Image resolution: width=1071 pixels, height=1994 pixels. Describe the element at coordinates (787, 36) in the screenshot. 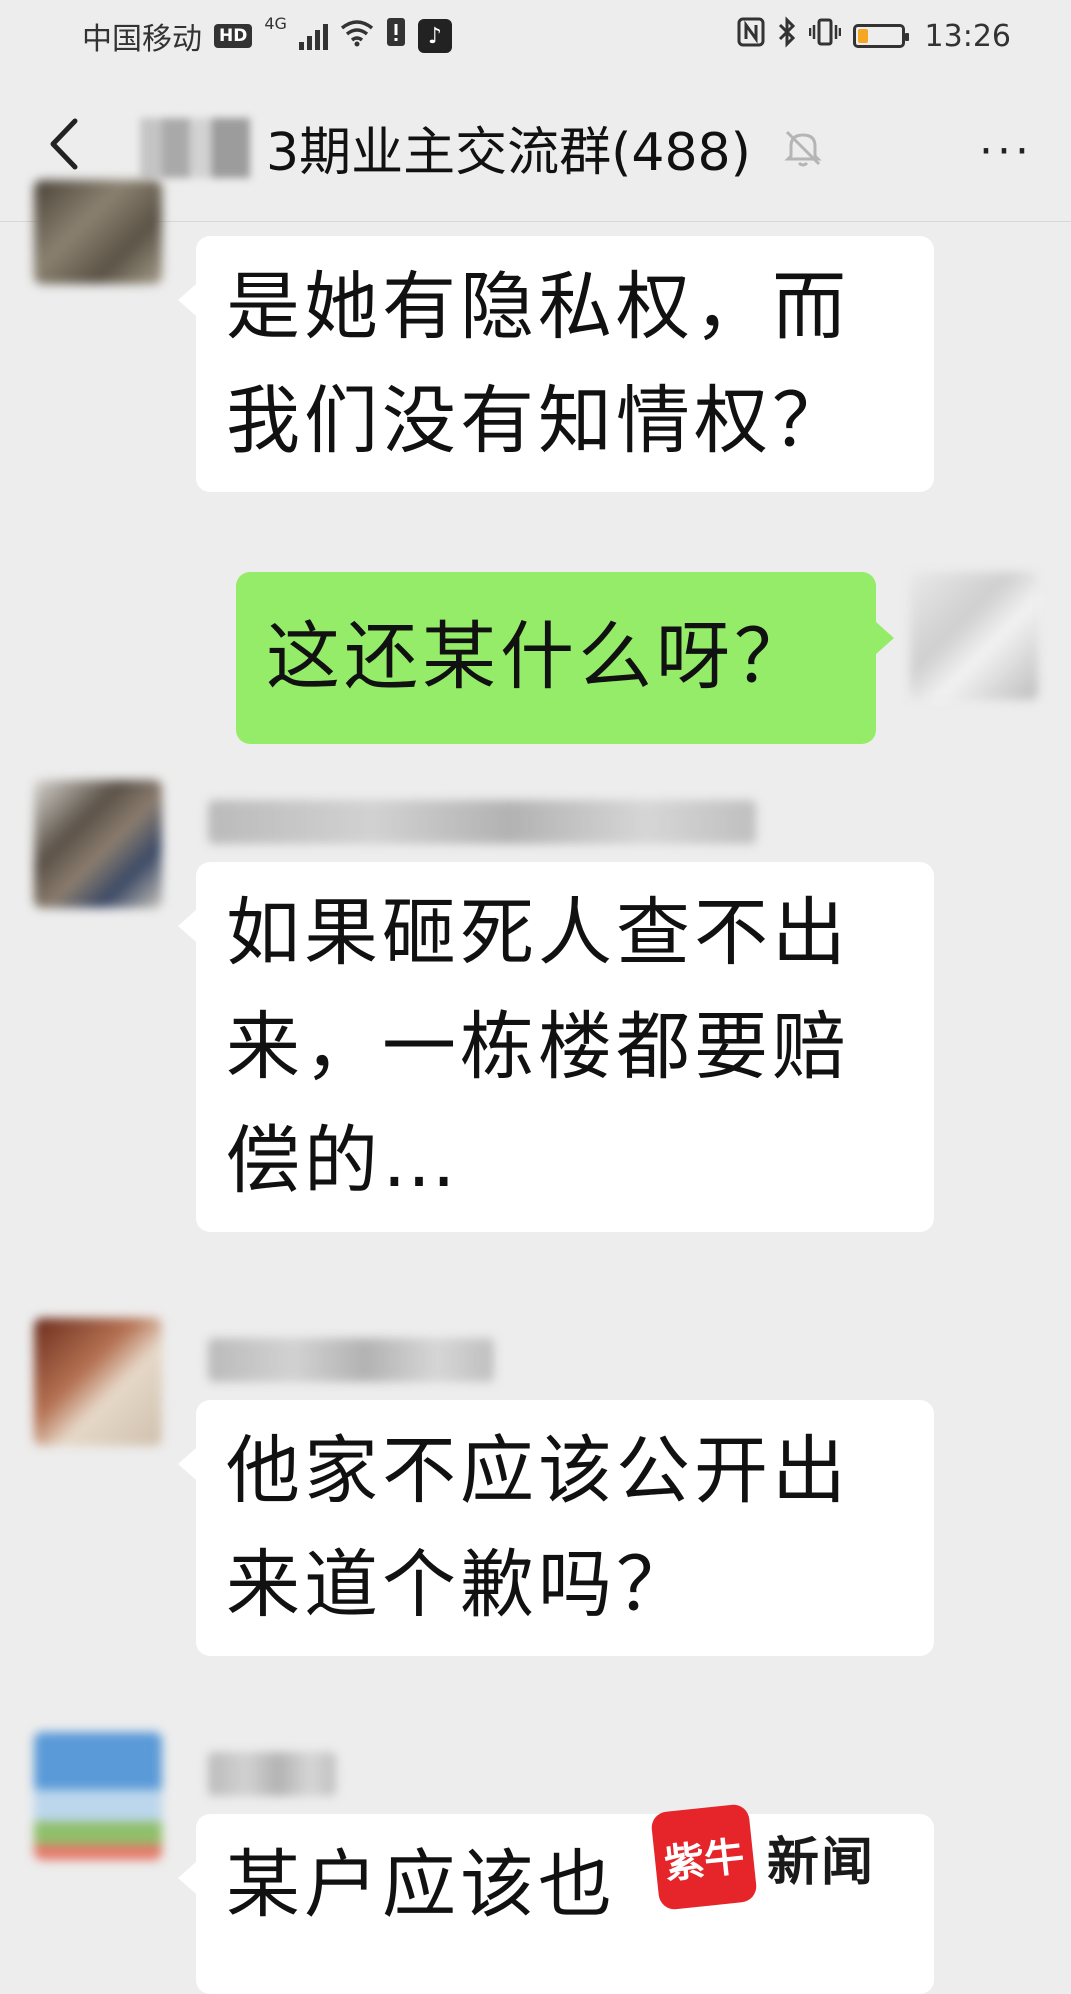

I see `bluetooth-icon` at that location.